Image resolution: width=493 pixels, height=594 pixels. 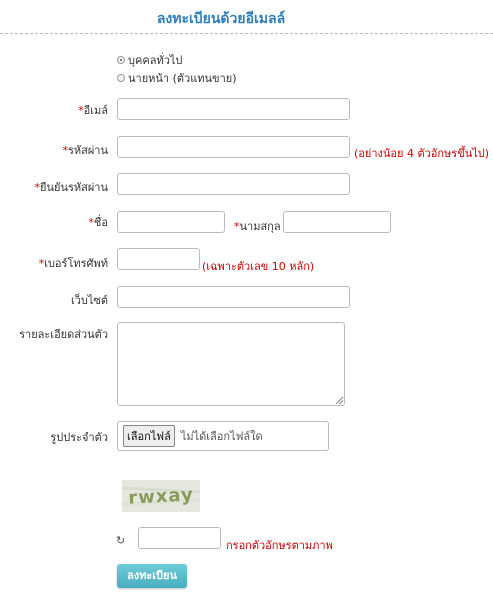 What do you see at coordinates (155, 60) in the screenshot?
I see `account-type-general-label: บุคคลทั่วไป` at bounding box center [155, 60].